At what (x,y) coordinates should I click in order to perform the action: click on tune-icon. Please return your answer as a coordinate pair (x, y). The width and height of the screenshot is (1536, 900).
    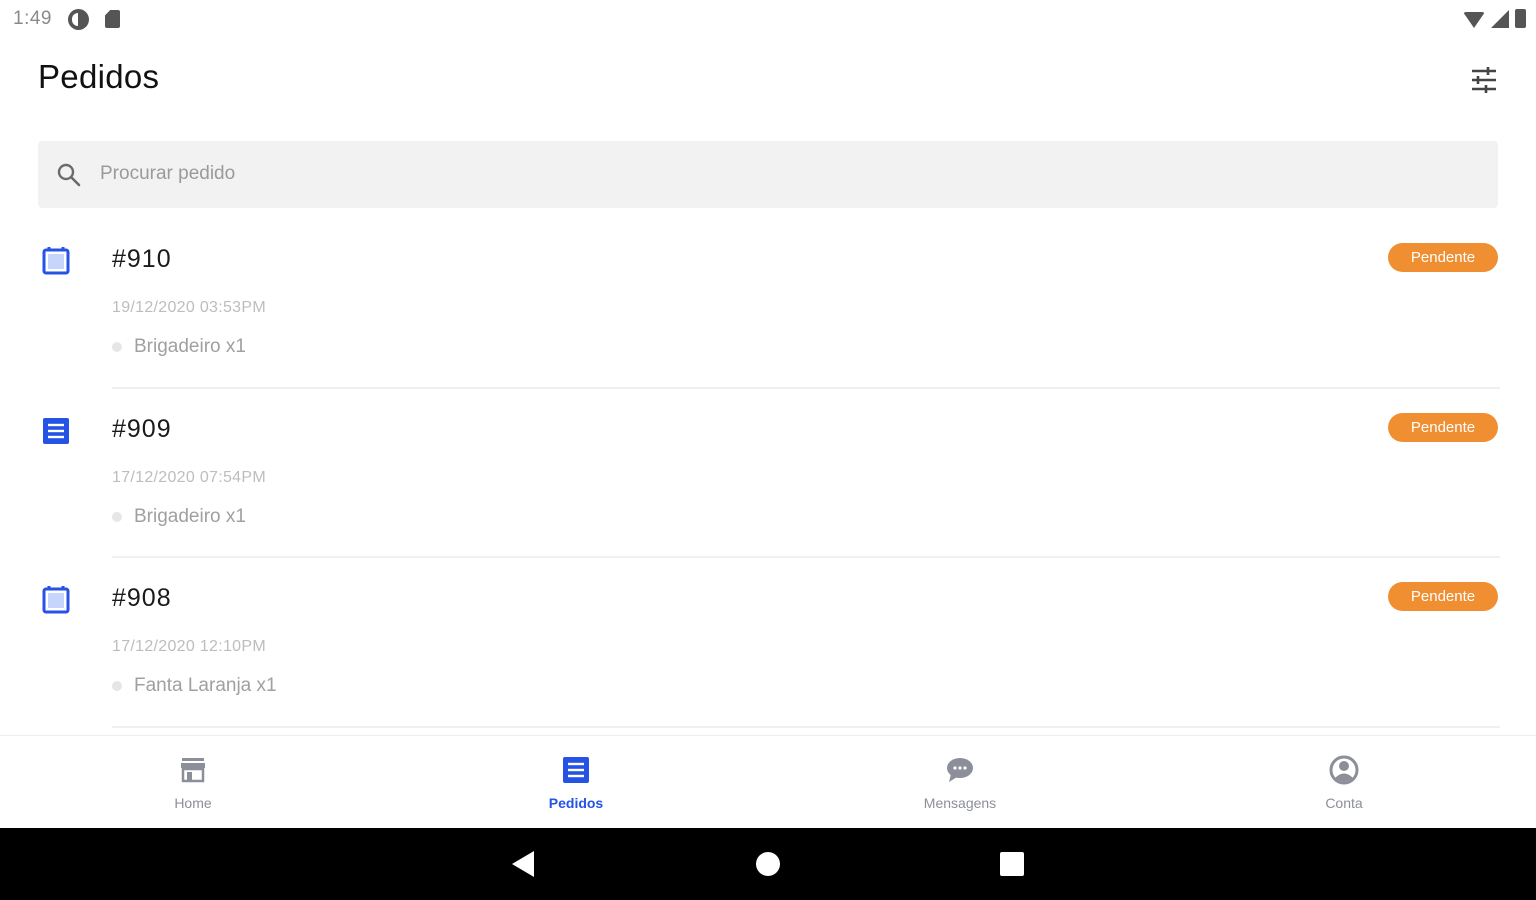
    Looking at the image, I should click on (1484, 80).